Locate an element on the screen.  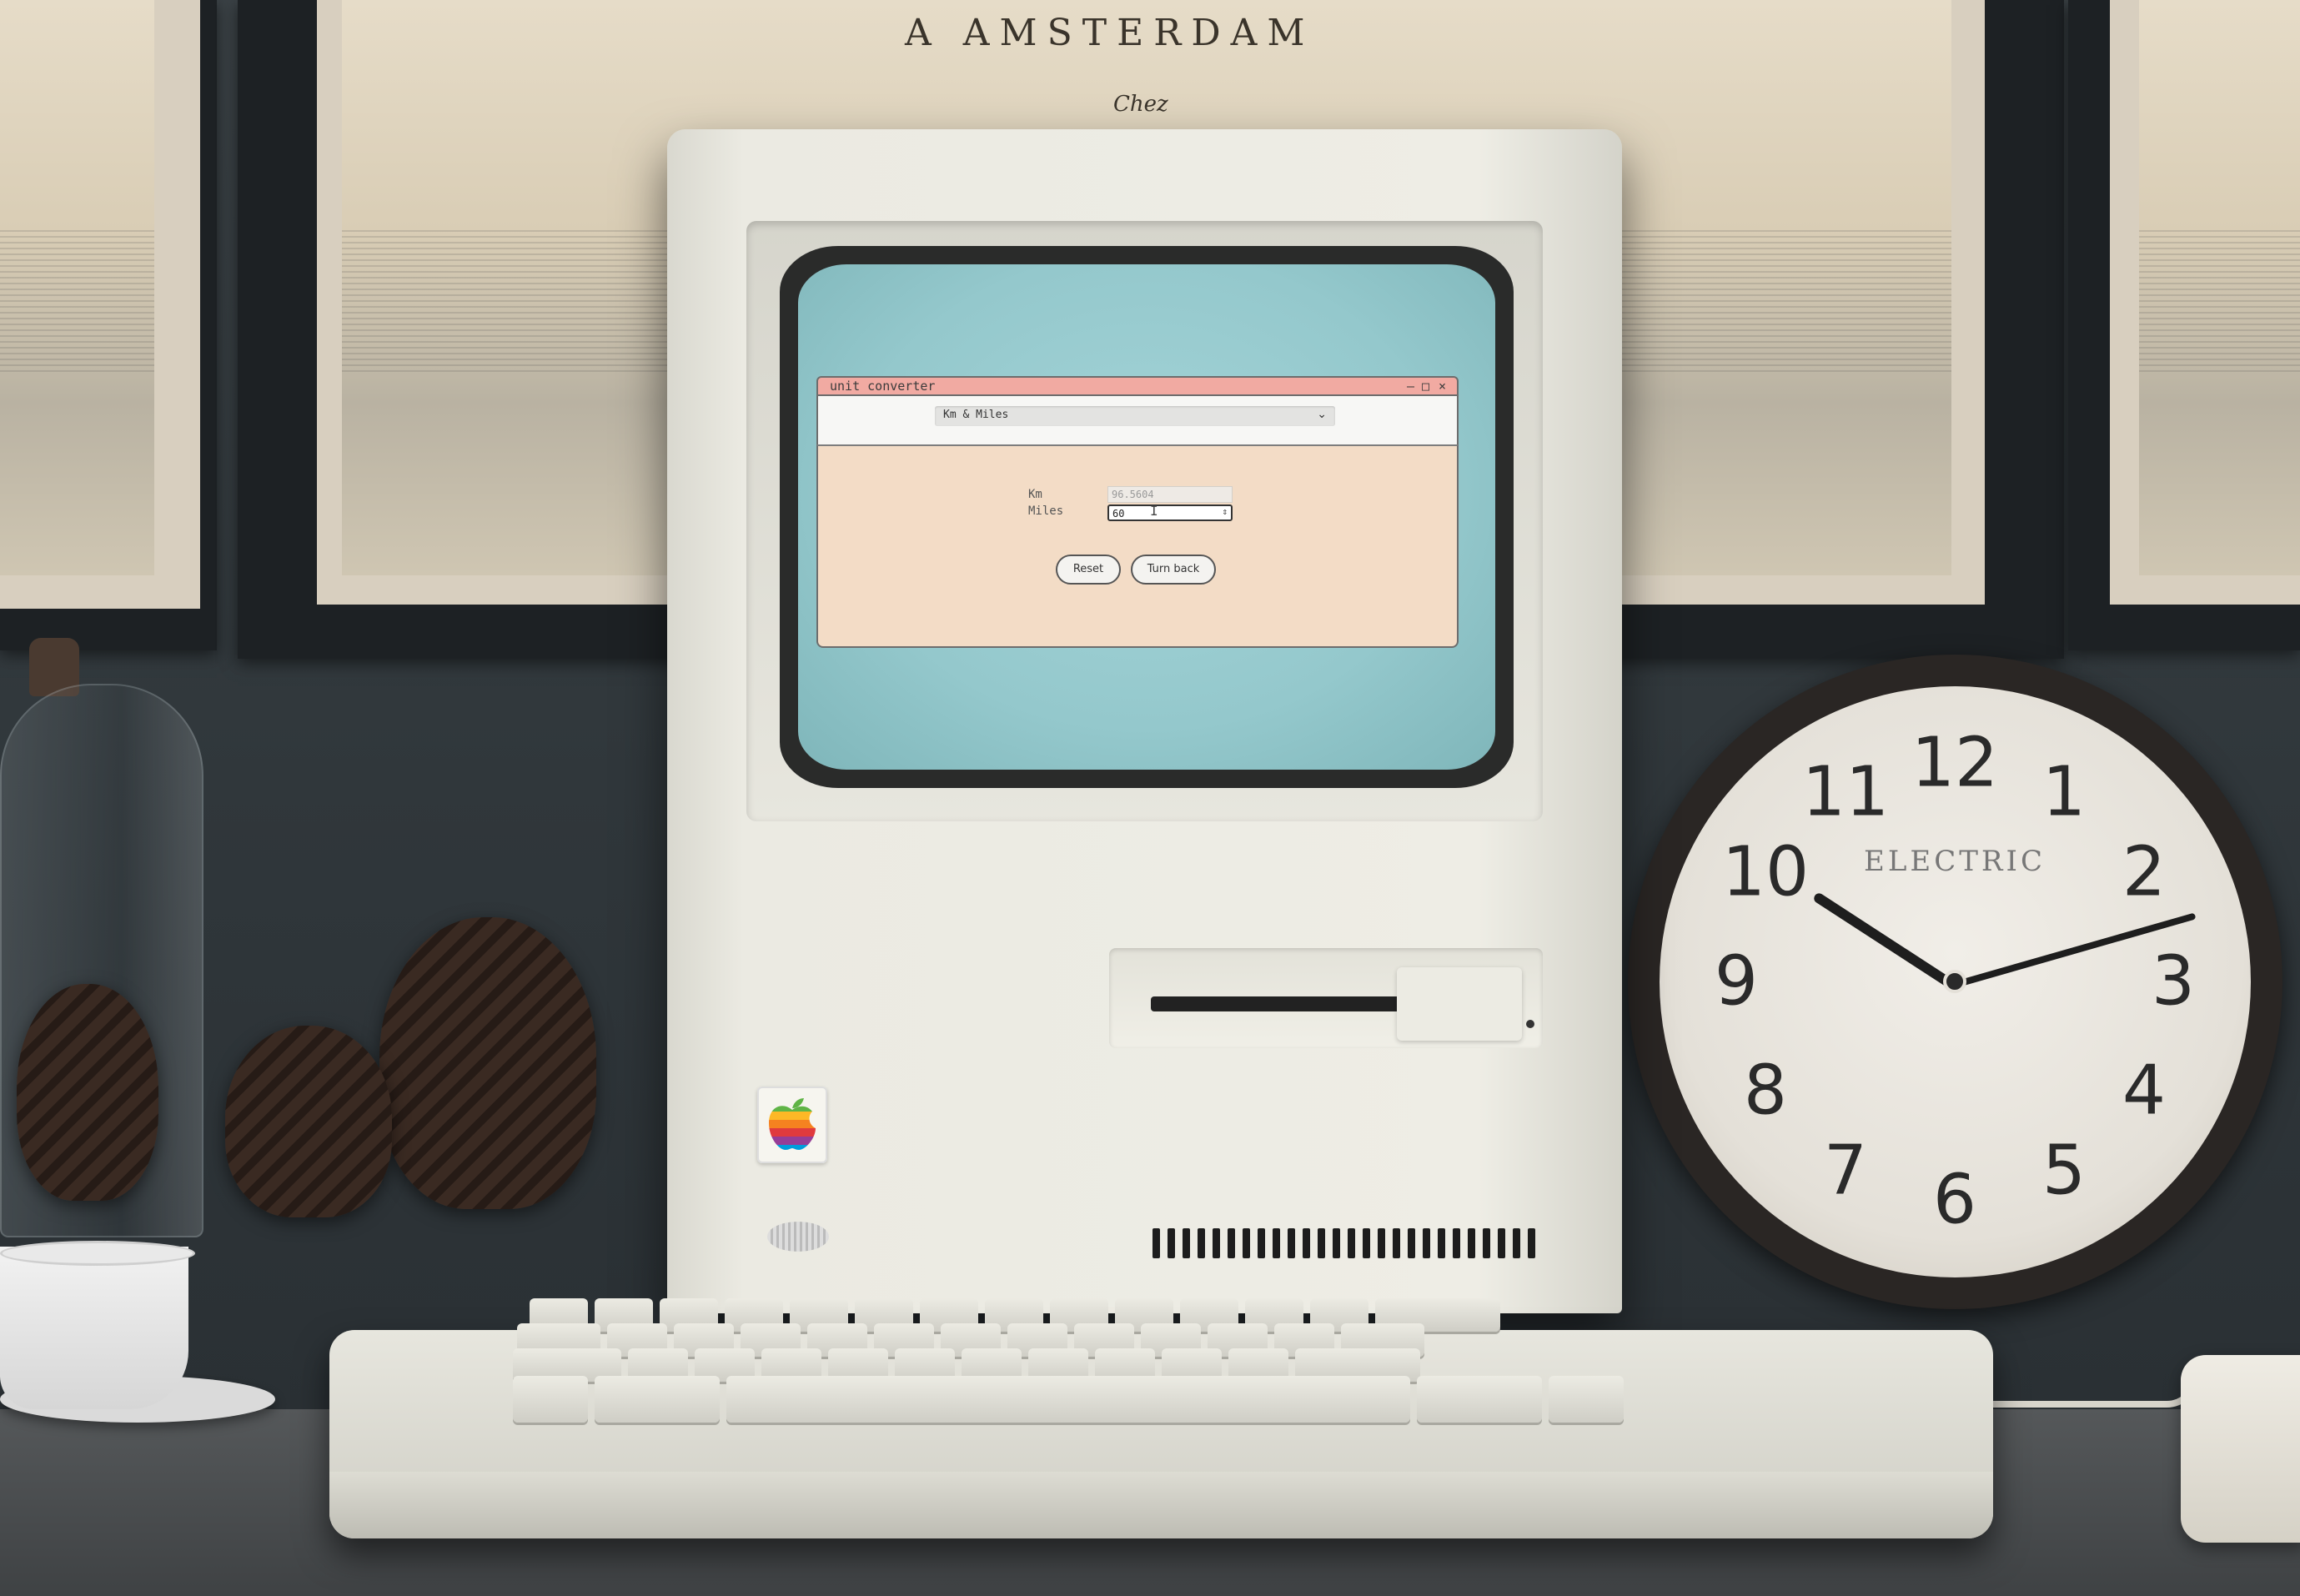
close-icon: × is located at coordinates (1442, 387).